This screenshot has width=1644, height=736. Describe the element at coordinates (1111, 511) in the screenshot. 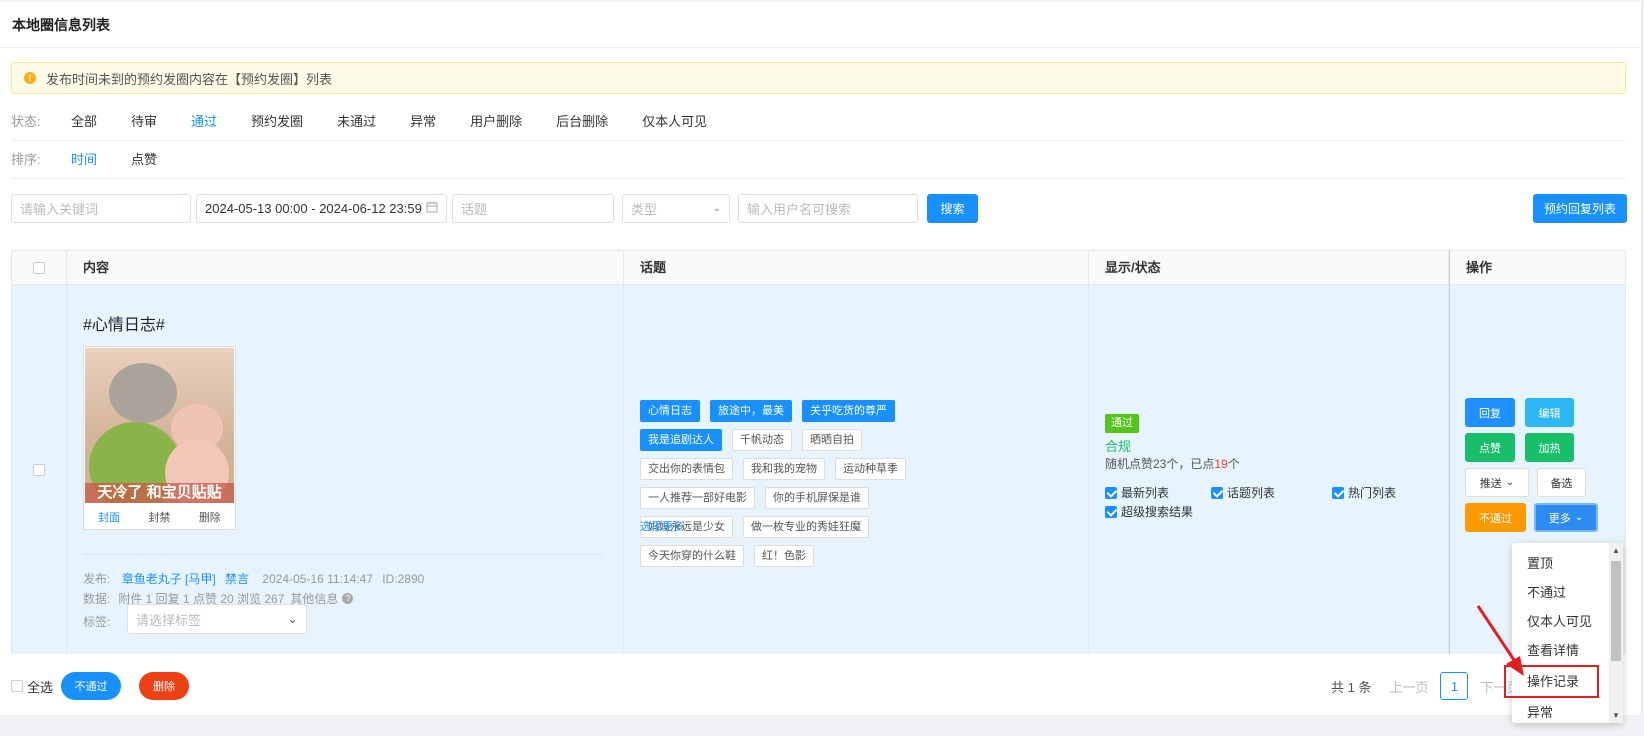

I see `super-search-checkbox` at that location.